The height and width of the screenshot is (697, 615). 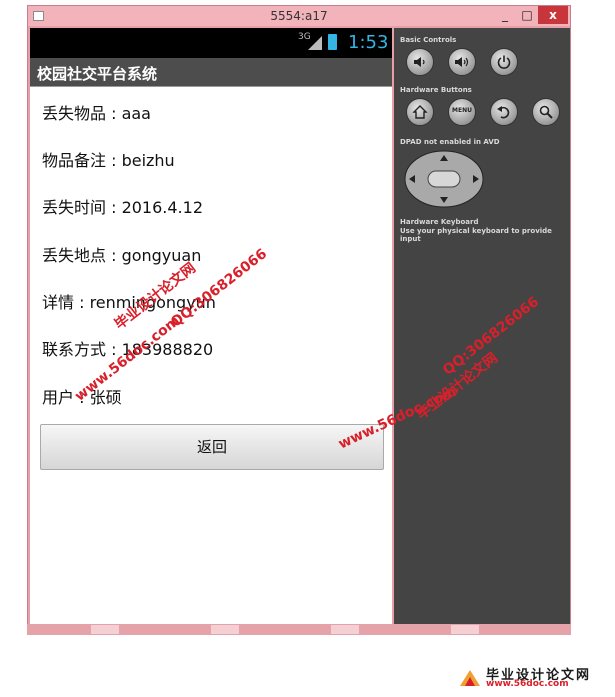 What do you see at coordinates (439, 222) in the screenshot?
I see `hardware-keyboard-label: Hardware Keyboard` at bounding box center [439, 222].